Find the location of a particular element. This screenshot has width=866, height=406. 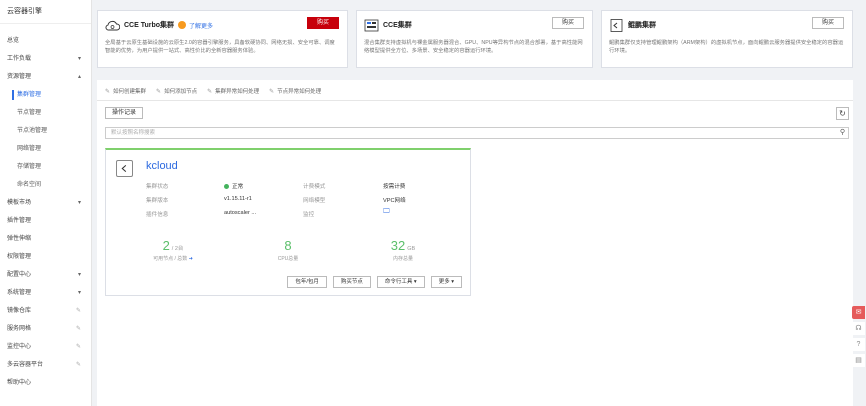

search-input is located at coordinates (466, 133).